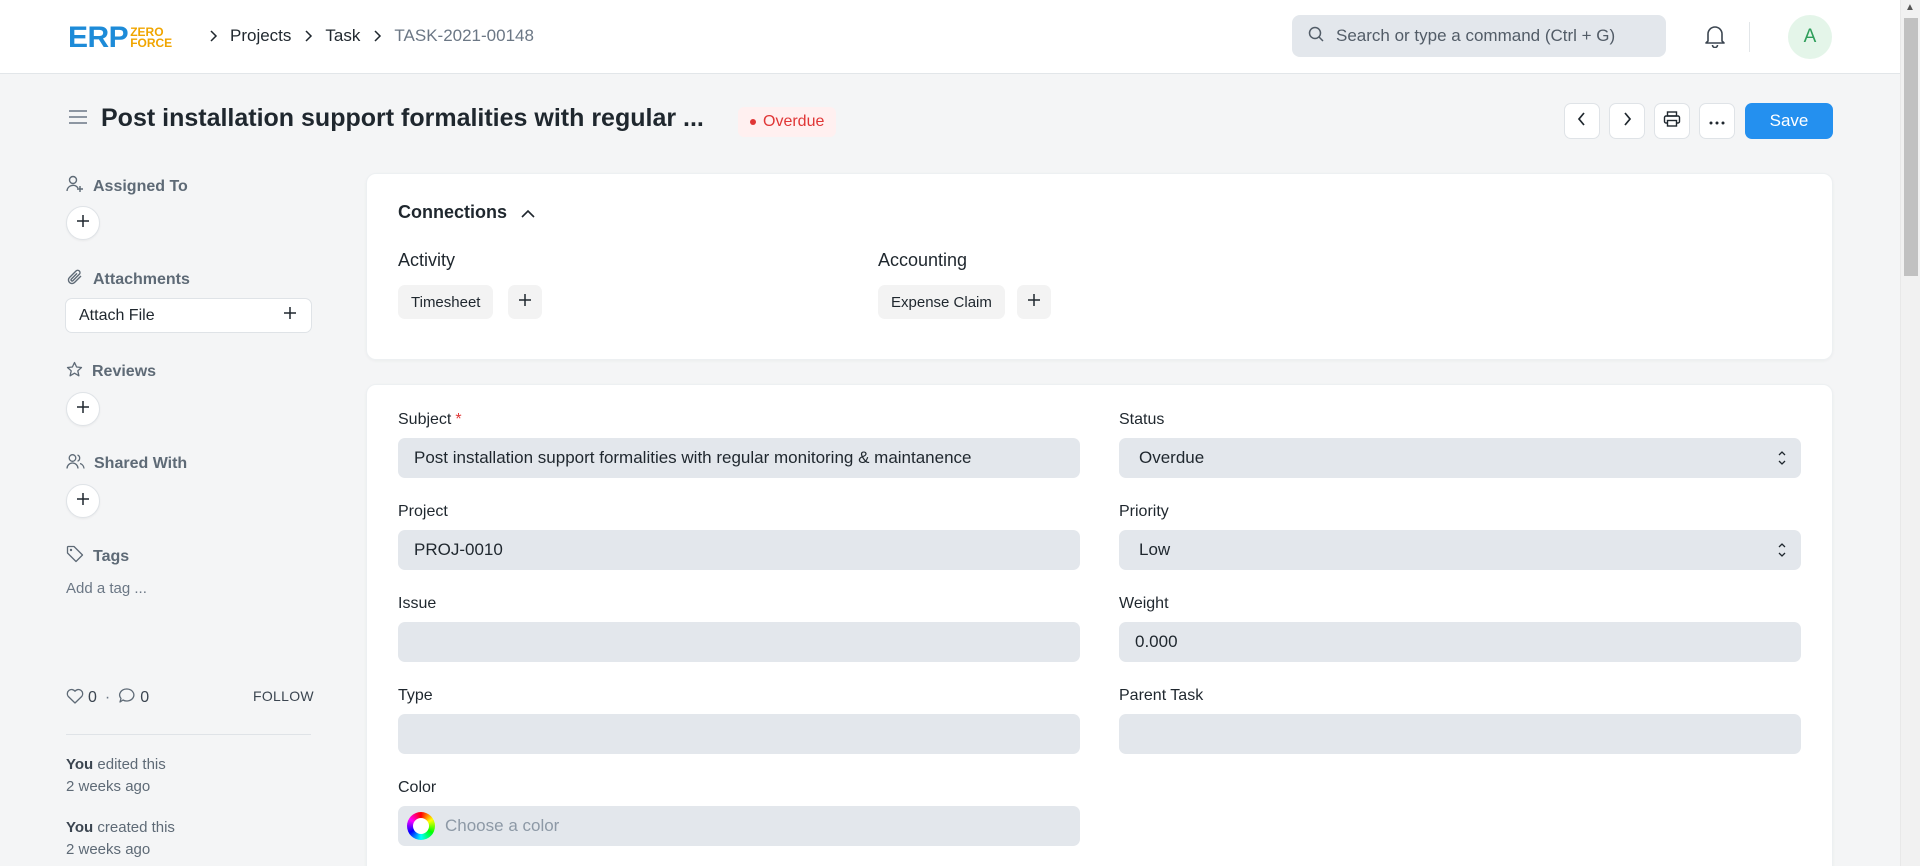 This screenshot has width=1920, height=866. I want to click on color-wheel-icon, so click(421, 826).